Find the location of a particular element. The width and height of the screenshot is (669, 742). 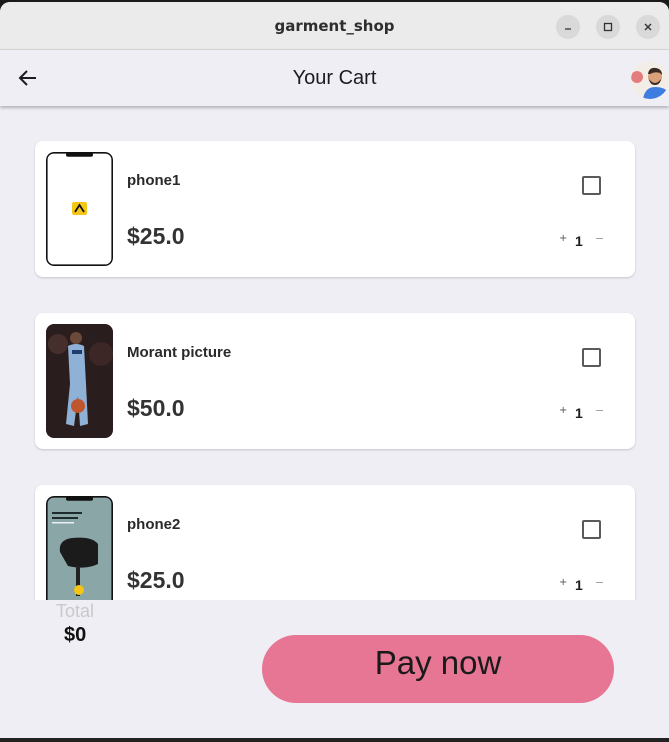

product-image-phone2 is located at coordinates (79, 548).